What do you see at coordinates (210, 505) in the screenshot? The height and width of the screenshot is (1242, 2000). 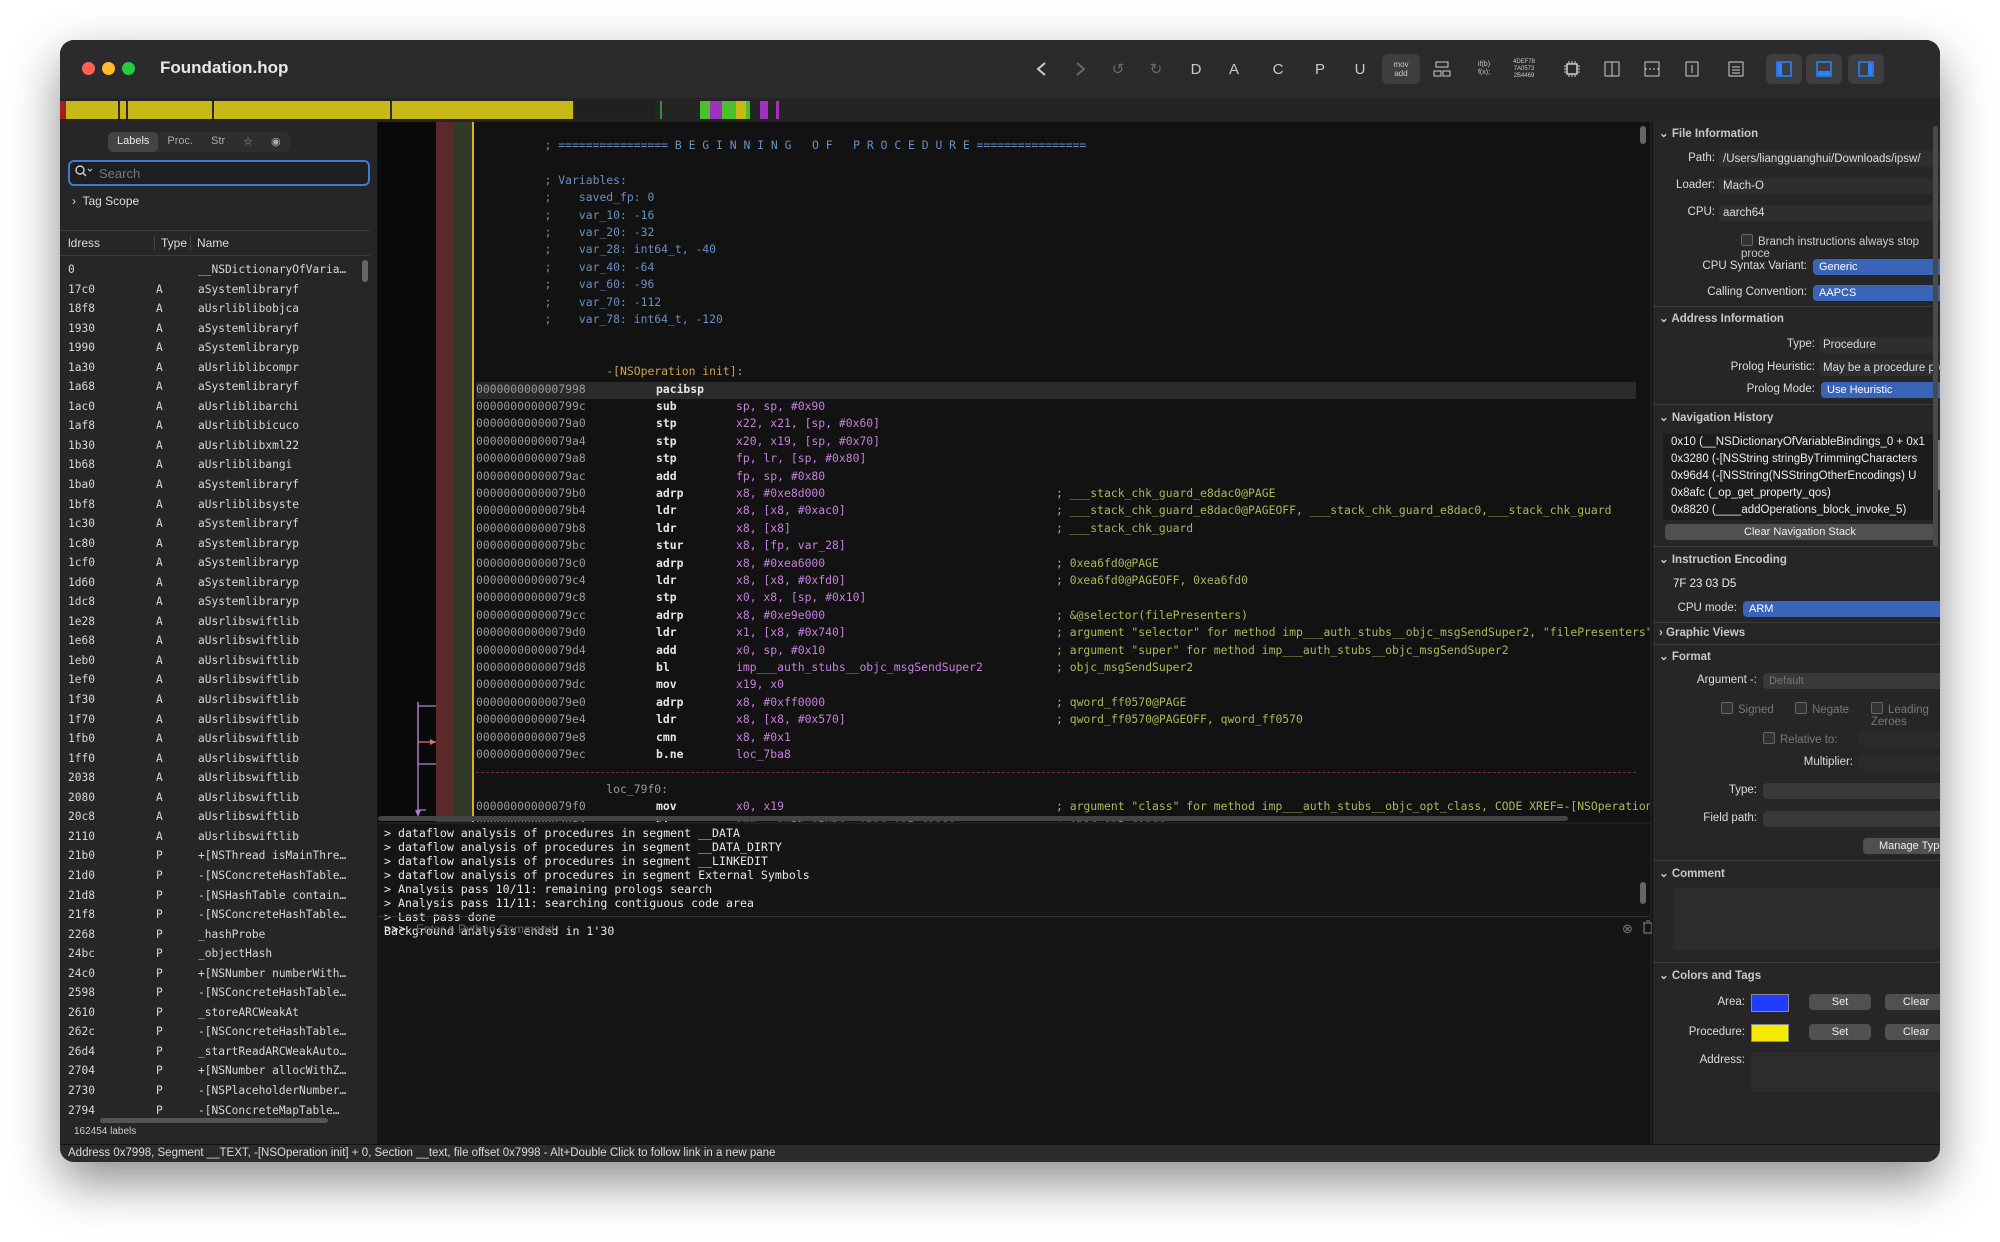 I see `table-row: 1bf8 AaUsrliblibsyste` at bounding box center [210, 505].